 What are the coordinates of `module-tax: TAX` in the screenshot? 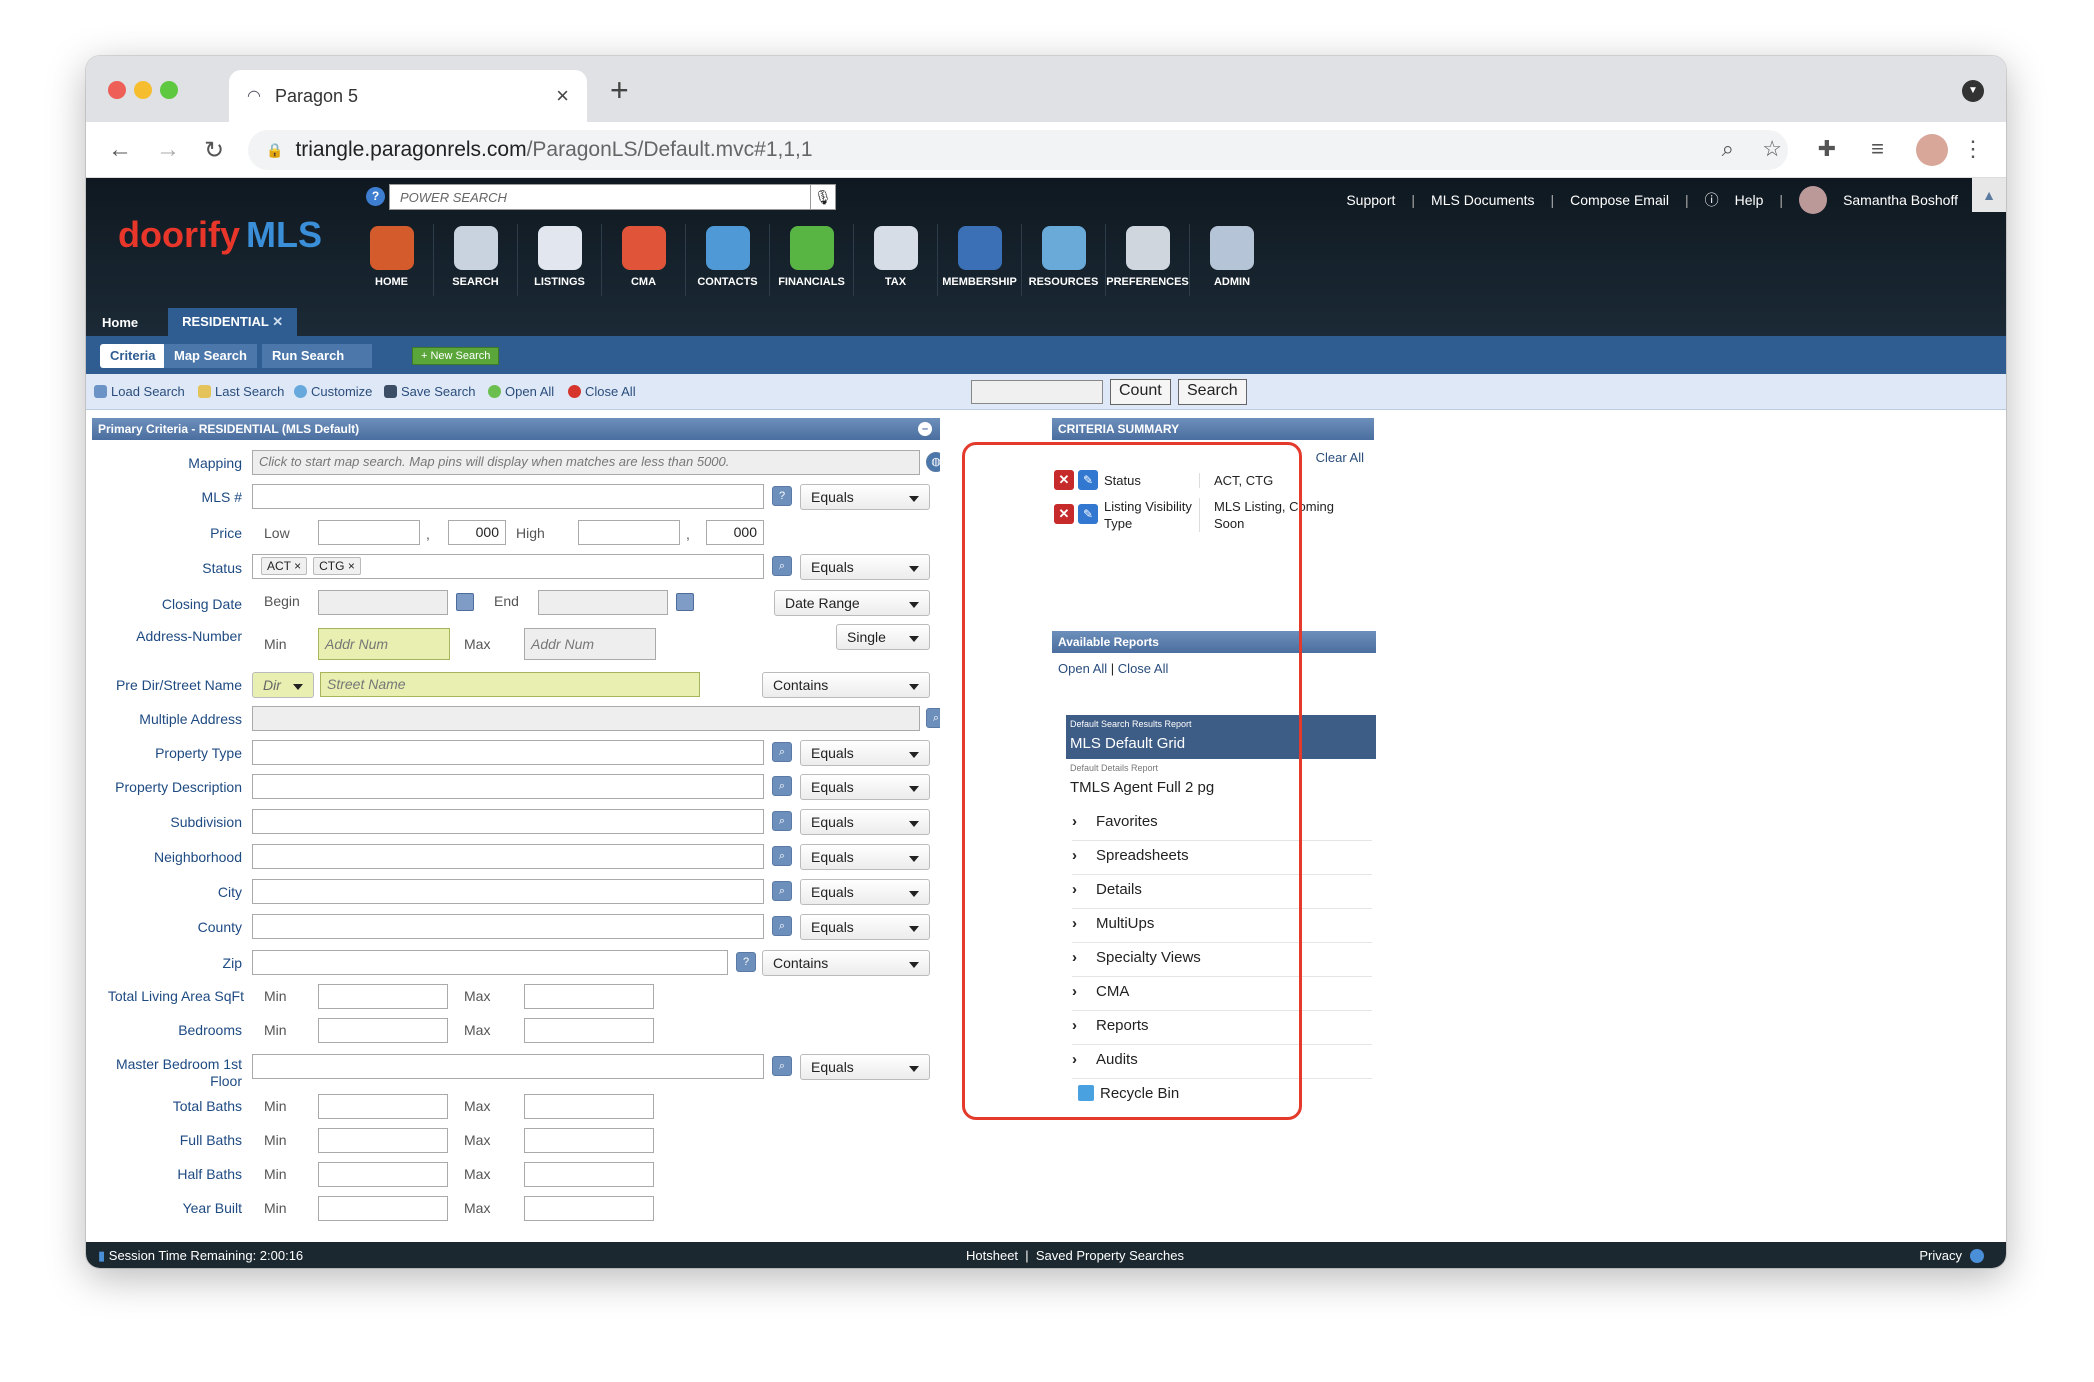 It's located at (896, 260).